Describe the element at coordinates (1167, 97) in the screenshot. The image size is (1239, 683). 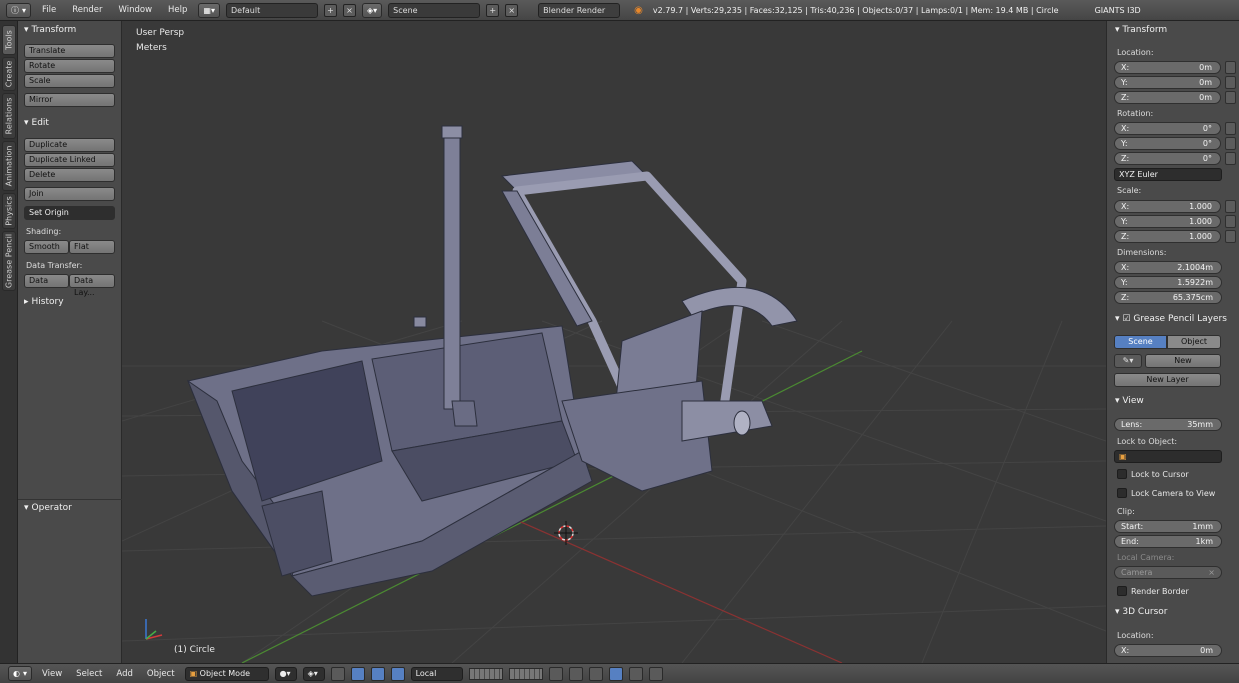
I see `location-z-field: Z: 0m` at that location.